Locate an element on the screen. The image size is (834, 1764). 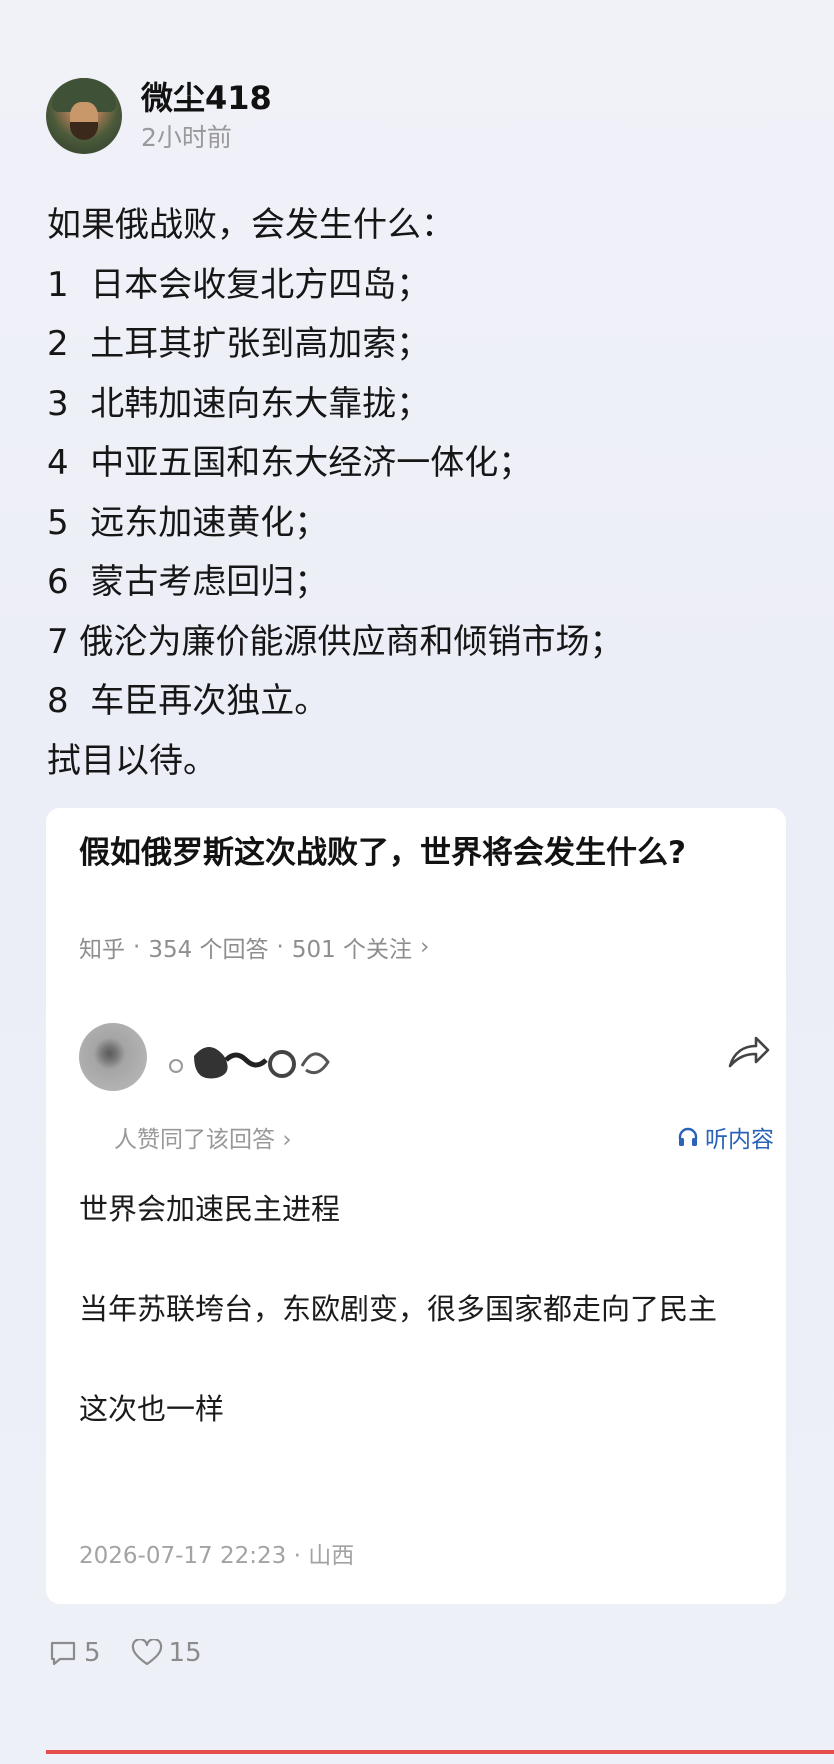
question-answers-count: 354 个回答 is located at coordinates (208, 950).